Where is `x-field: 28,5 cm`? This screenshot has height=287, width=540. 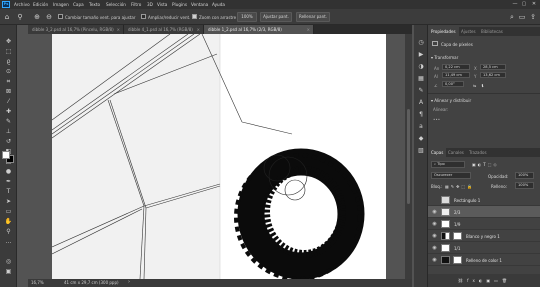
x-field: 28,5 cm is located at coordinates (493, 67).